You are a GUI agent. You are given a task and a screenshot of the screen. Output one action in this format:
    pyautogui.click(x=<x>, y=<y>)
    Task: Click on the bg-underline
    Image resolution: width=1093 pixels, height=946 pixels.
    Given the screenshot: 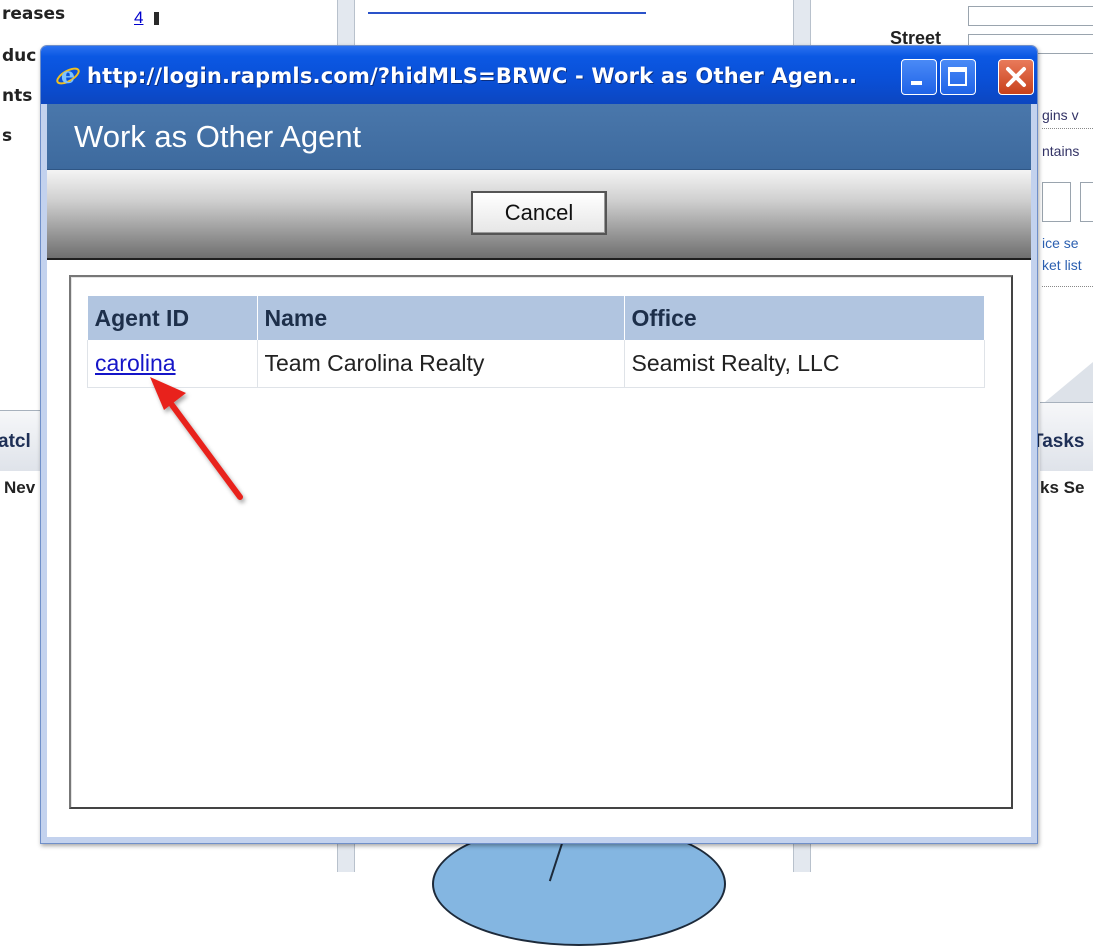 What is the action you would take?
    pyautogui.click(x=507, y=13)
    